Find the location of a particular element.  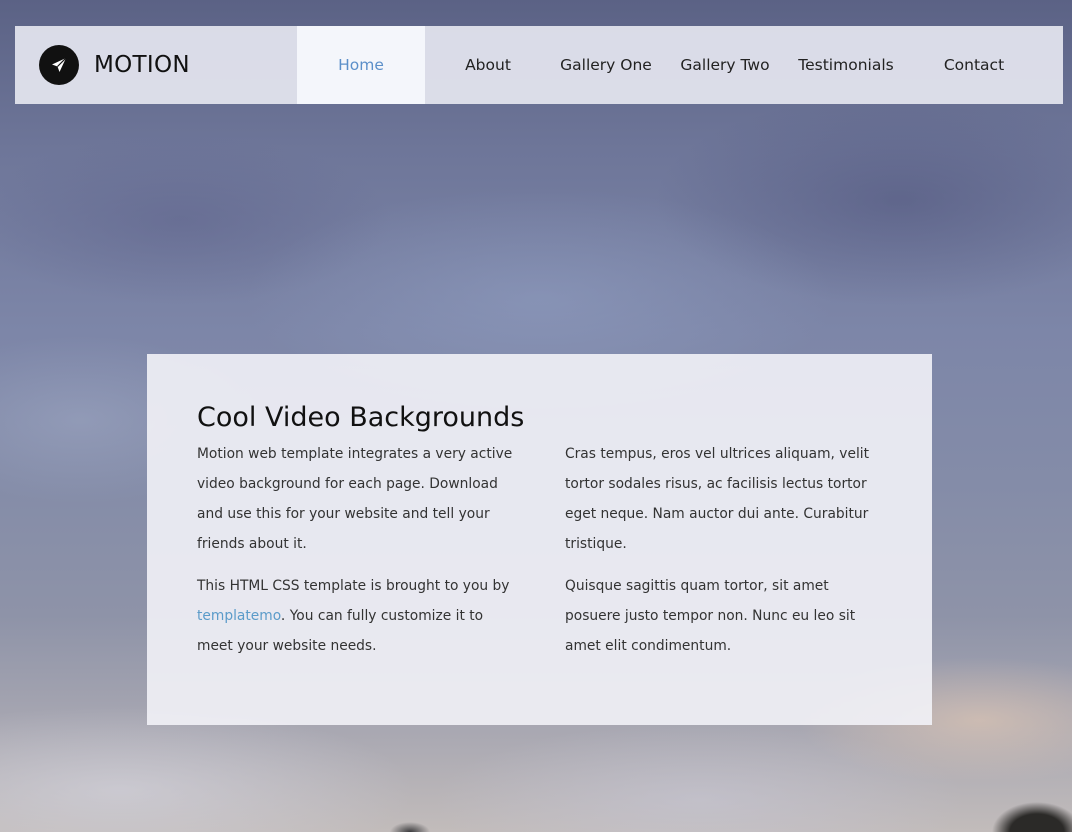

brand: MOTION is located at coordinates (144, 65).